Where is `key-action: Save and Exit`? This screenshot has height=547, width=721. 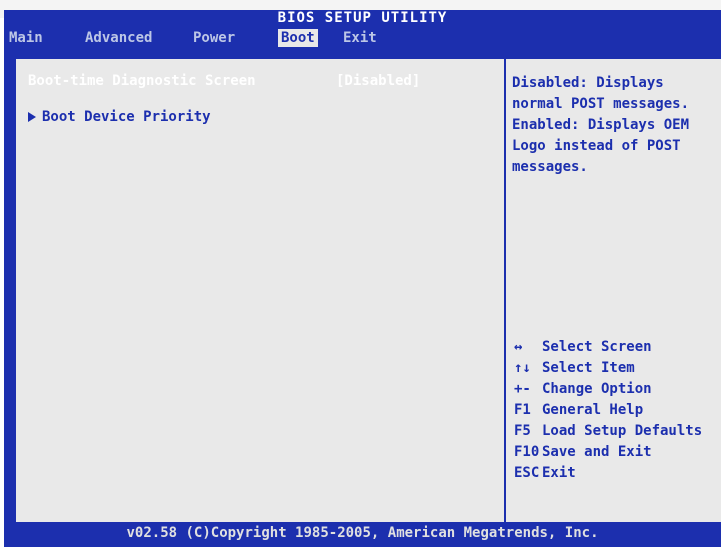 key-action: Save and Exit is located at coordinates (597, 452).